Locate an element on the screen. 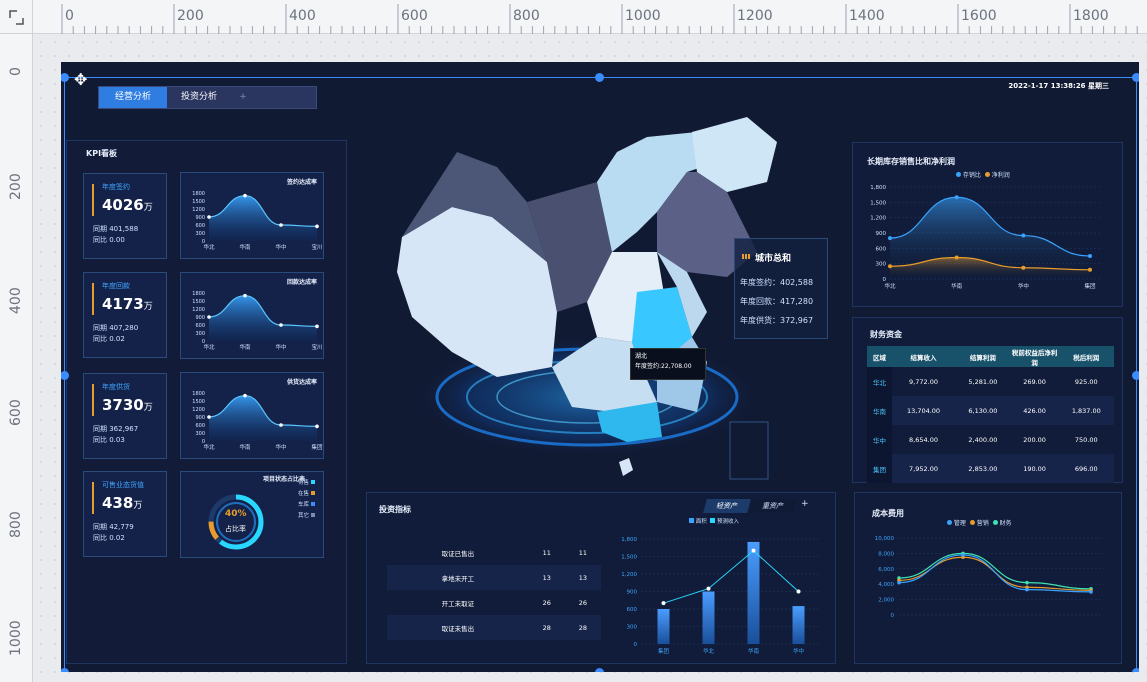 This screenshot has width=1147, height=682. move-cursor-icon: ✥ is located at coordinates (81, 79).